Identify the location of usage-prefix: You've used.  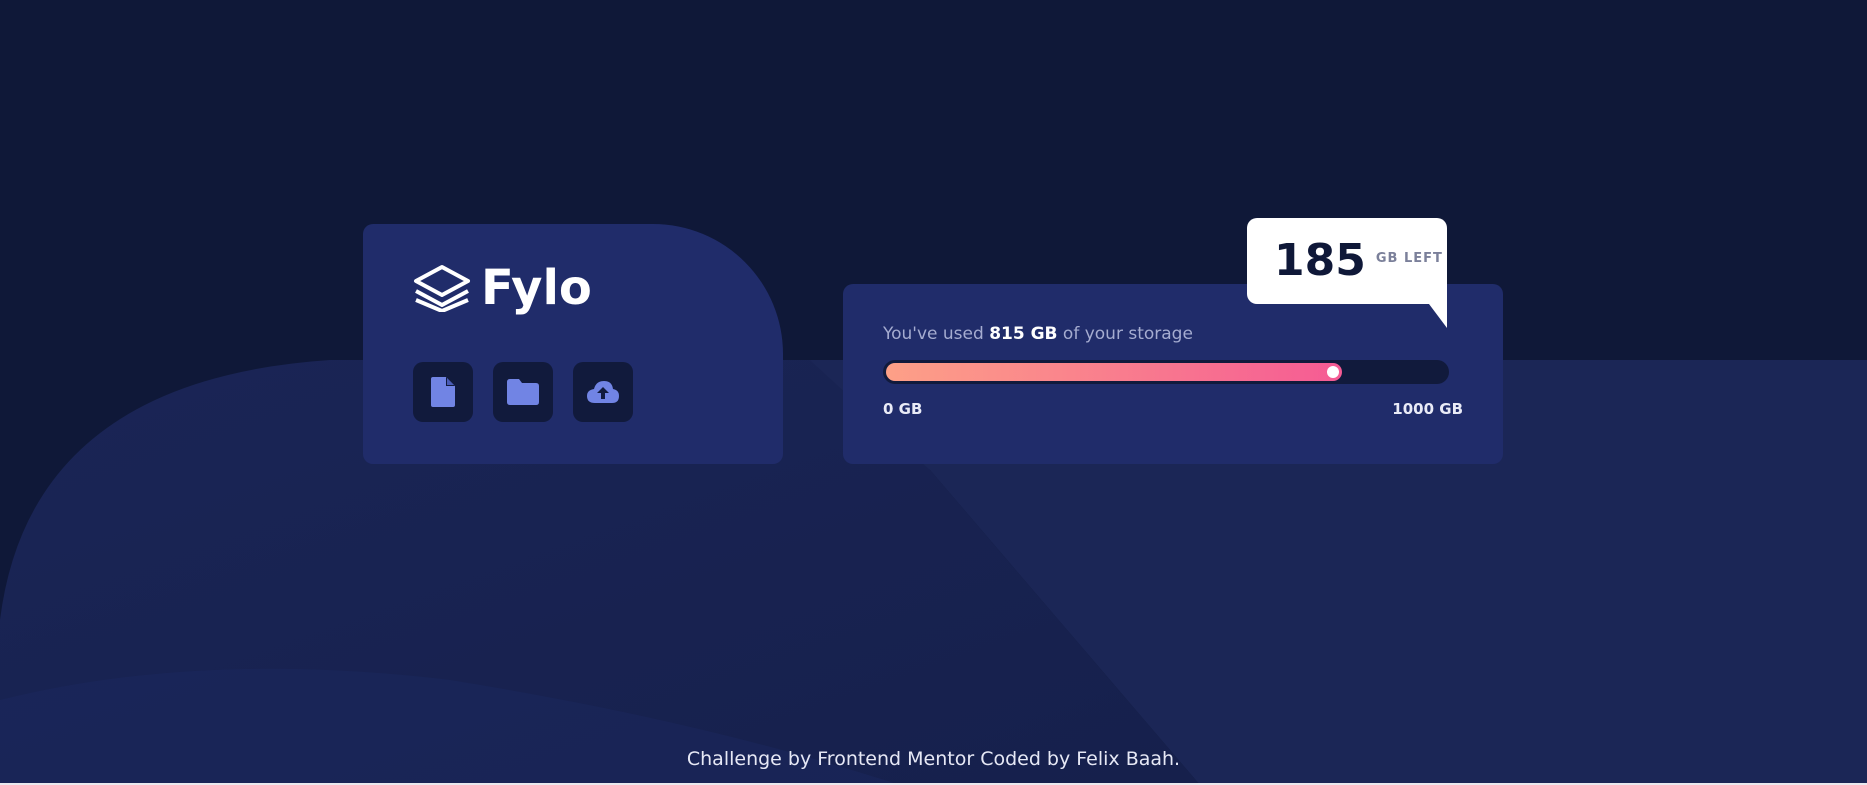
(933, 334).